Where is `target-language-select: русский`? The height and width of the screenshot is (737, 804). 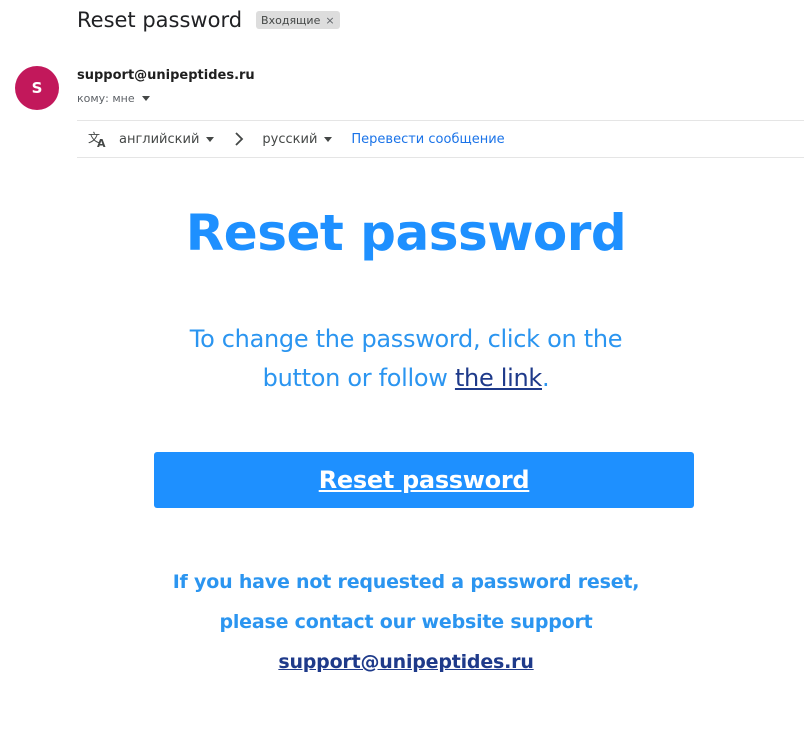
target-language-select: русский is located at coordinates (297, 139).